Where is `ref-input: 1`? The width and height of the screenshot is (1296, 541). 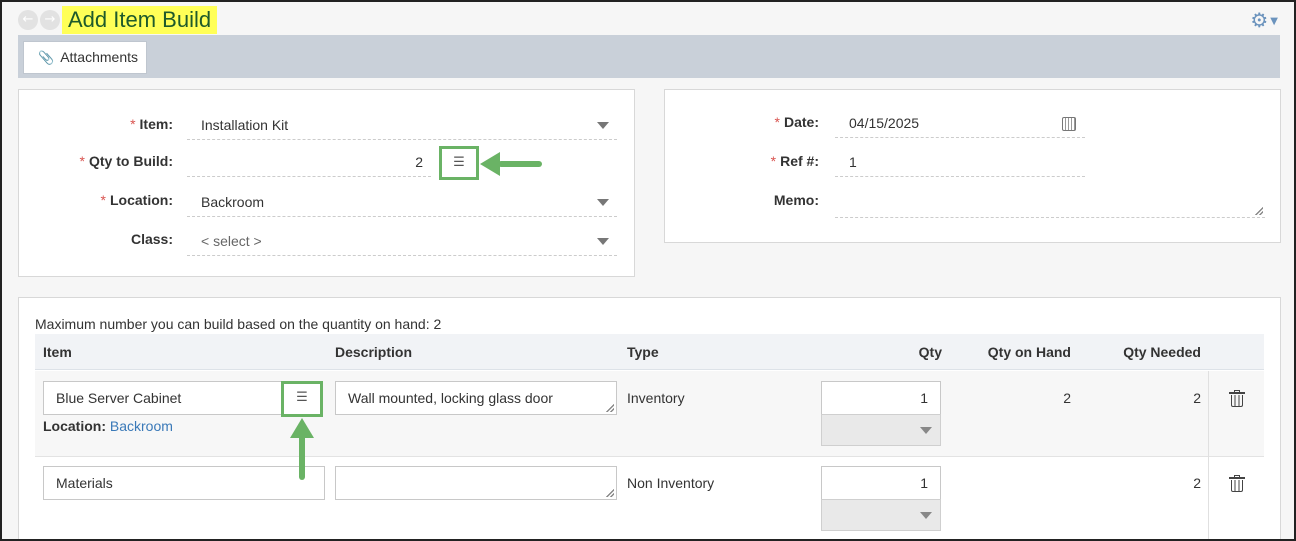 ref-input: 1 is located at coordinates (960, 162).